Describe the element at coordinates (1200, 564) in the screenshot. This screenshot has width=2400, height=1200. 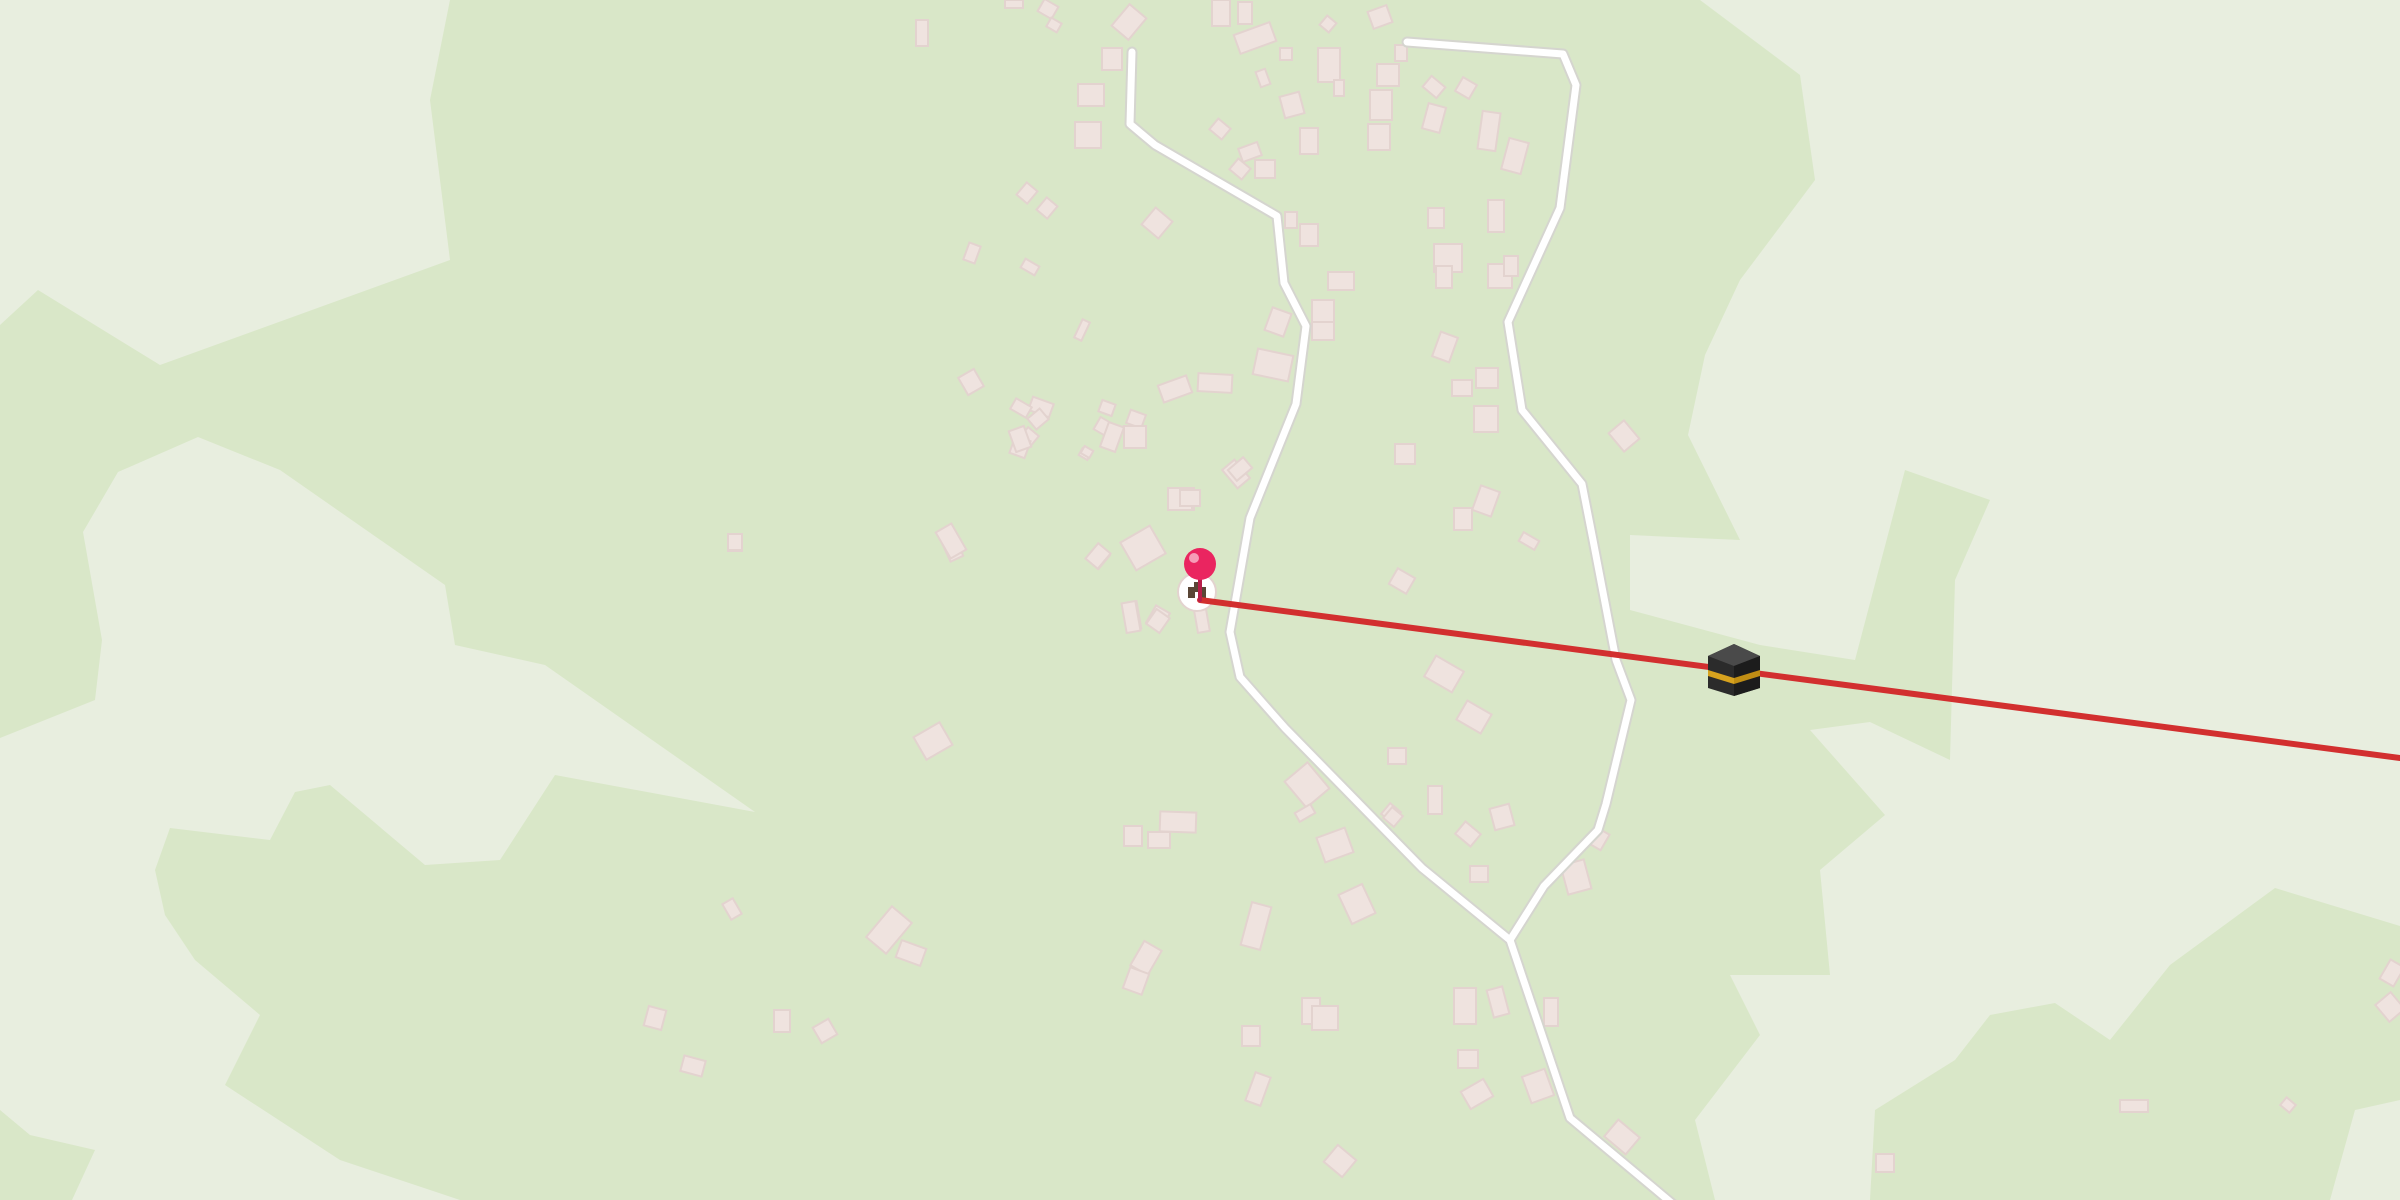
I see `map-pin-head` at that location.